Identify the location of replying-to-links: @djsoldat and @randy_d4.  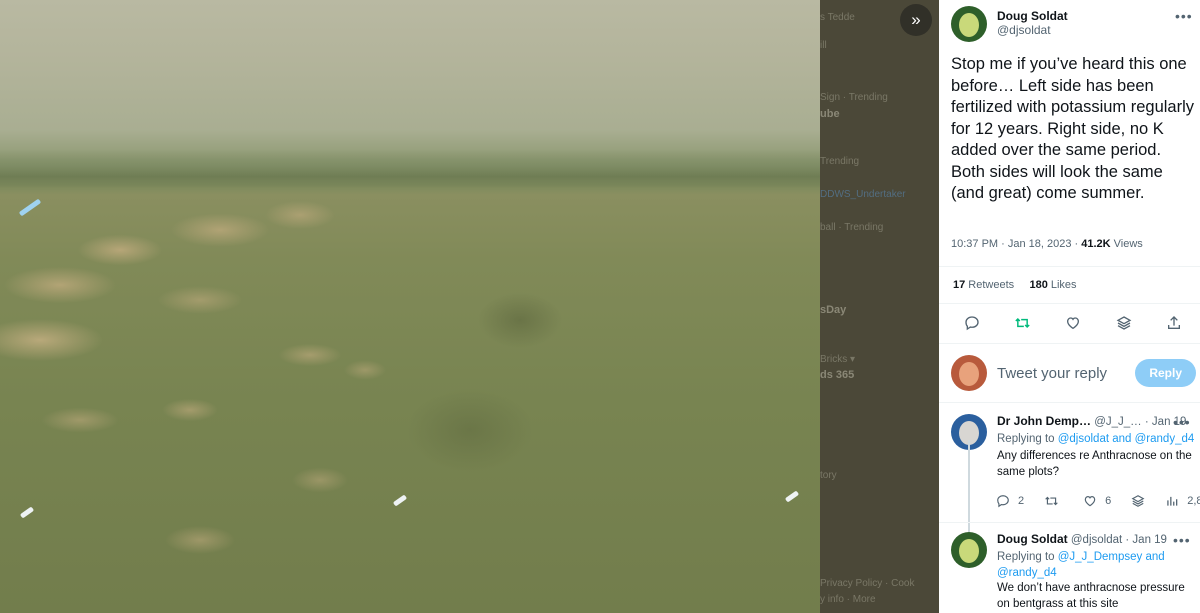
(1126, 439).